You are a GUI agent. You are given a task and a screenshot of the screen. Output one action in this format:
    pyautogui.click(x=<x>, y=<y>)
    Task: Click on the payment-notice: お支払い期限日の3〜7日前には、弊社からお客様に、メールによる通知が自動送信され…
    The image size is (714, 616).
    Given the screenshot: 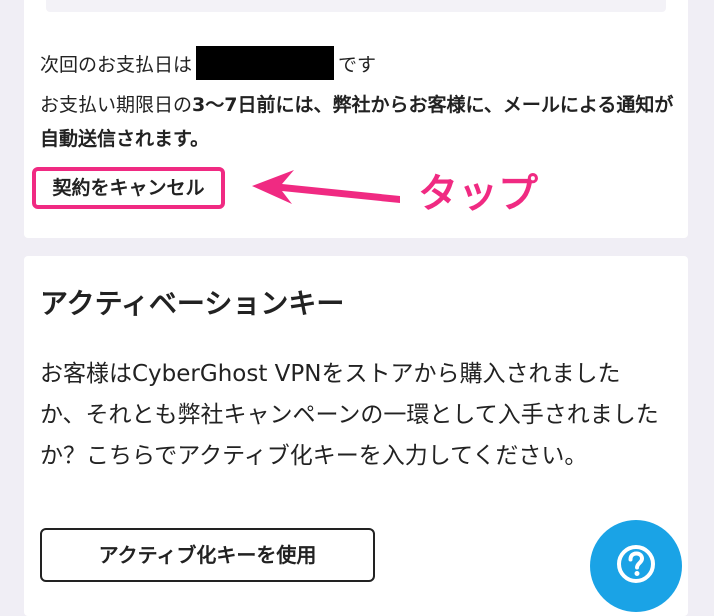 What is the action you would take?
    pyautogui.click(x=358, y=122)
    